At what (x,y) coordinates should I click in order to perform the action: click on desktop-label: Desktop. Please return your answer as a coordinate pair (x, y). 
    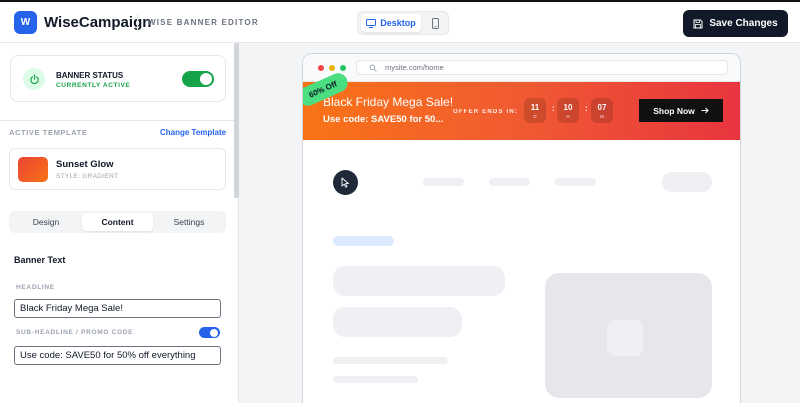
    Looking at the image, I should click on (398, 23).